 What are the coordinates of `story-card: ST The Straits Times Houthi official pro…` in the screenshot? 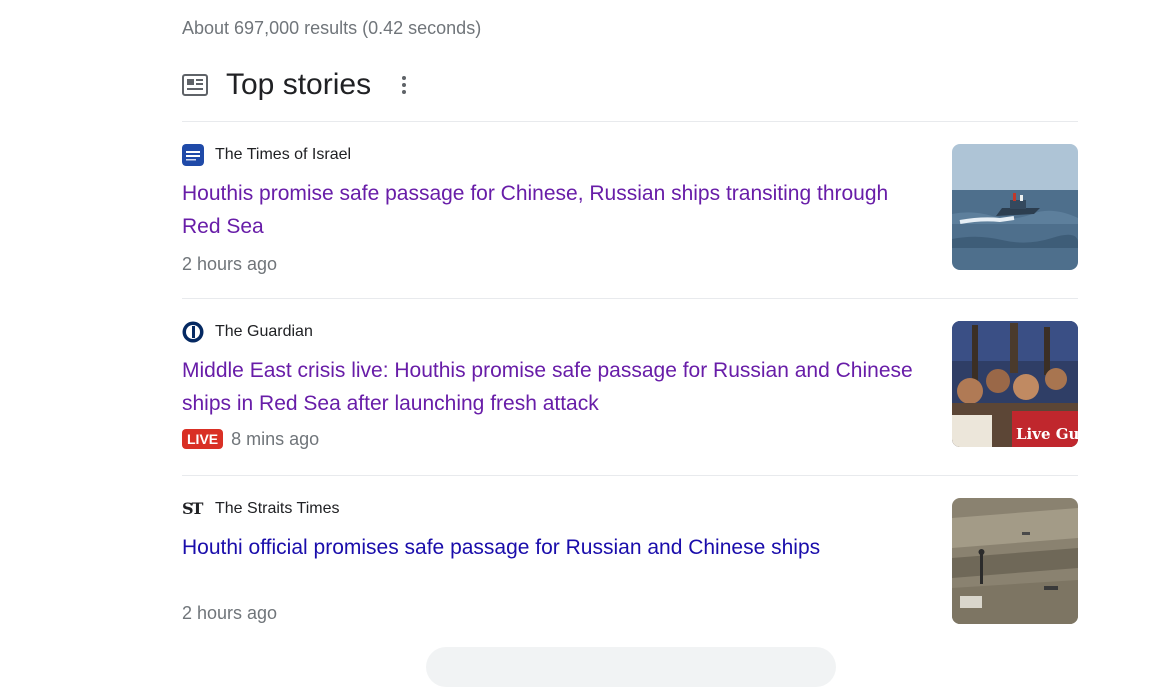 It's located at (630, 562).